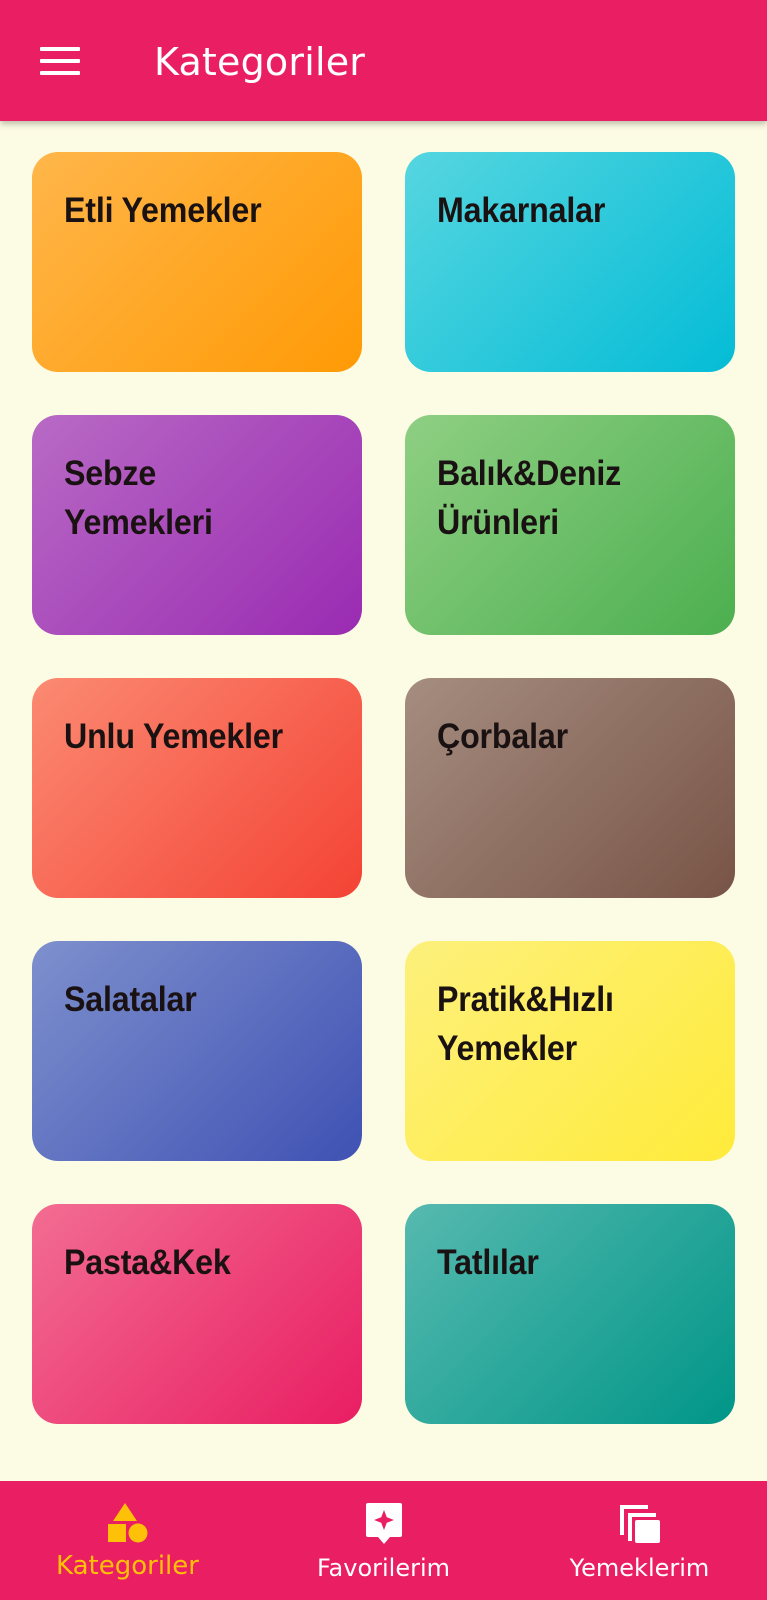 The height and width of the screenshot is (1600, 767). I want to click on nav-item-yemeklerim: Yemeklerim, so click(639, 1540).